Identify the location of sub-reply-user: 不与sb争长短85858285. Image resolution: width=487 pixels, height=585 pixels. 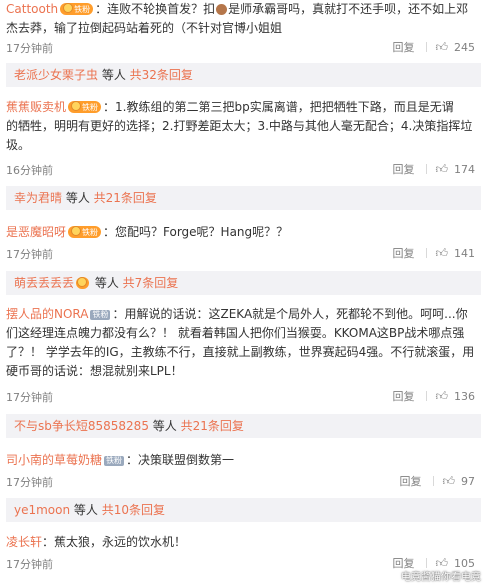
(81, 426).